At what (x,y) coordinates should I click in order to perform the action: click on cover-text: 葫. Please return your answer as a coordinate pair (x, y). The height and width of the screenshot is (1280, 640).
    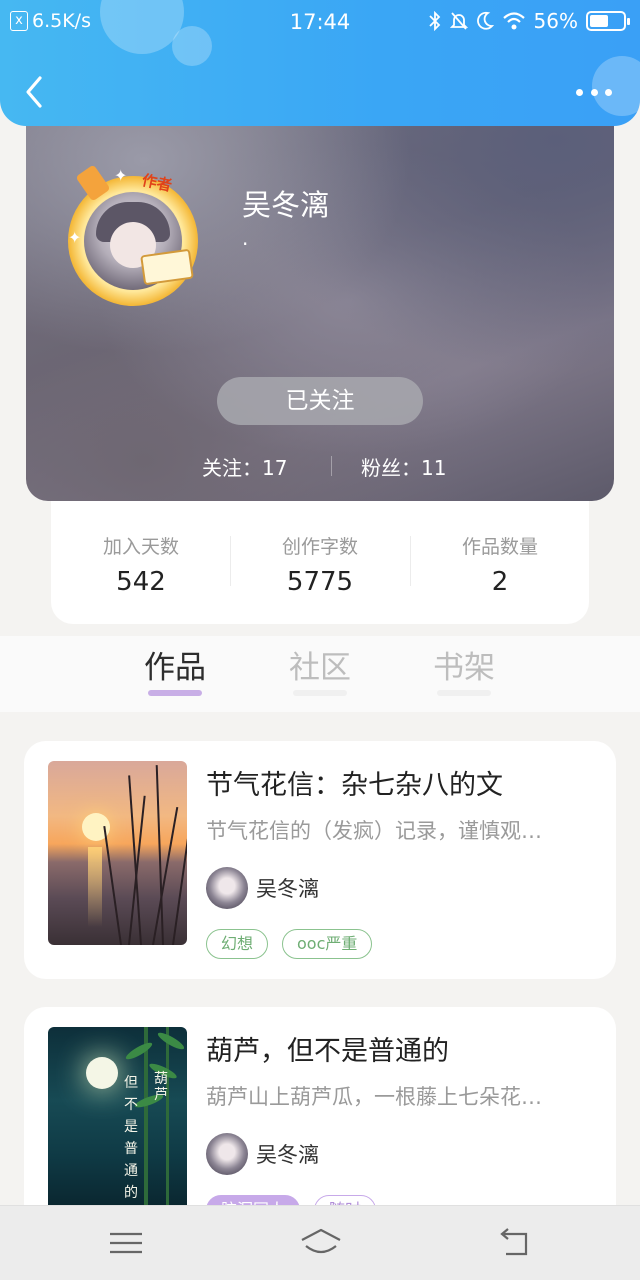
    Looking at the image, I should click on (161, 1079).